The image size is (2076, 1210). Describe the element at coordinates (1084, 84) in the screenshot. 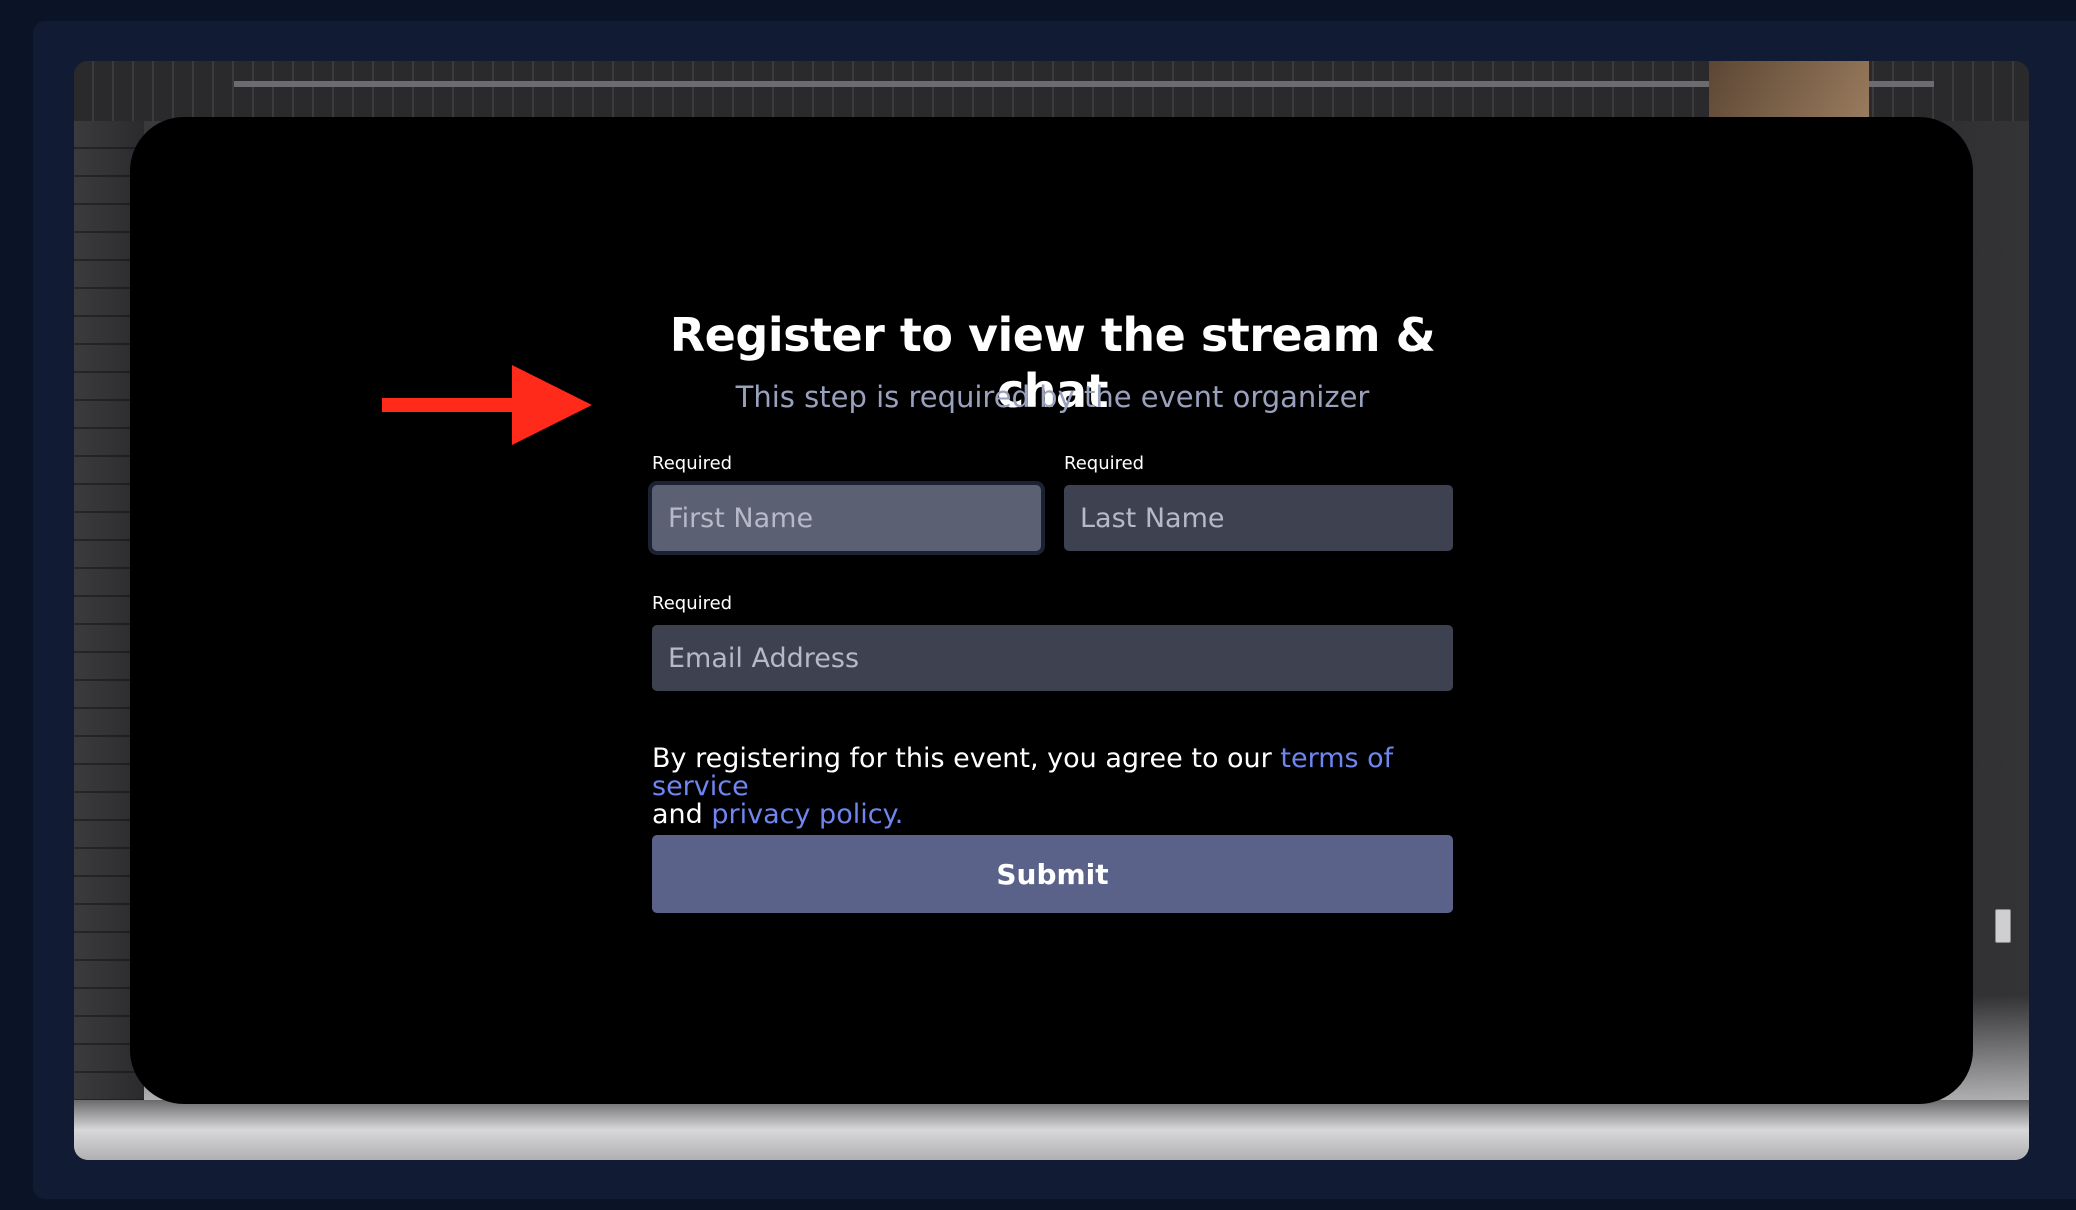

I see `ceiling-rail` at that location.